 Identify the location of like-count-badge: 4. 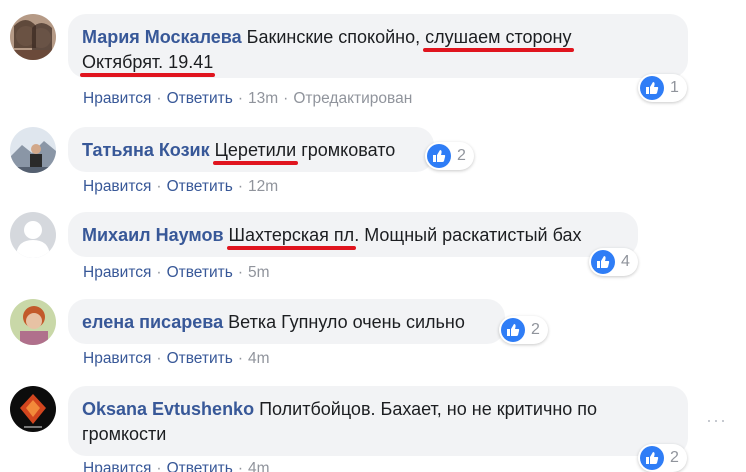
(613, 262).